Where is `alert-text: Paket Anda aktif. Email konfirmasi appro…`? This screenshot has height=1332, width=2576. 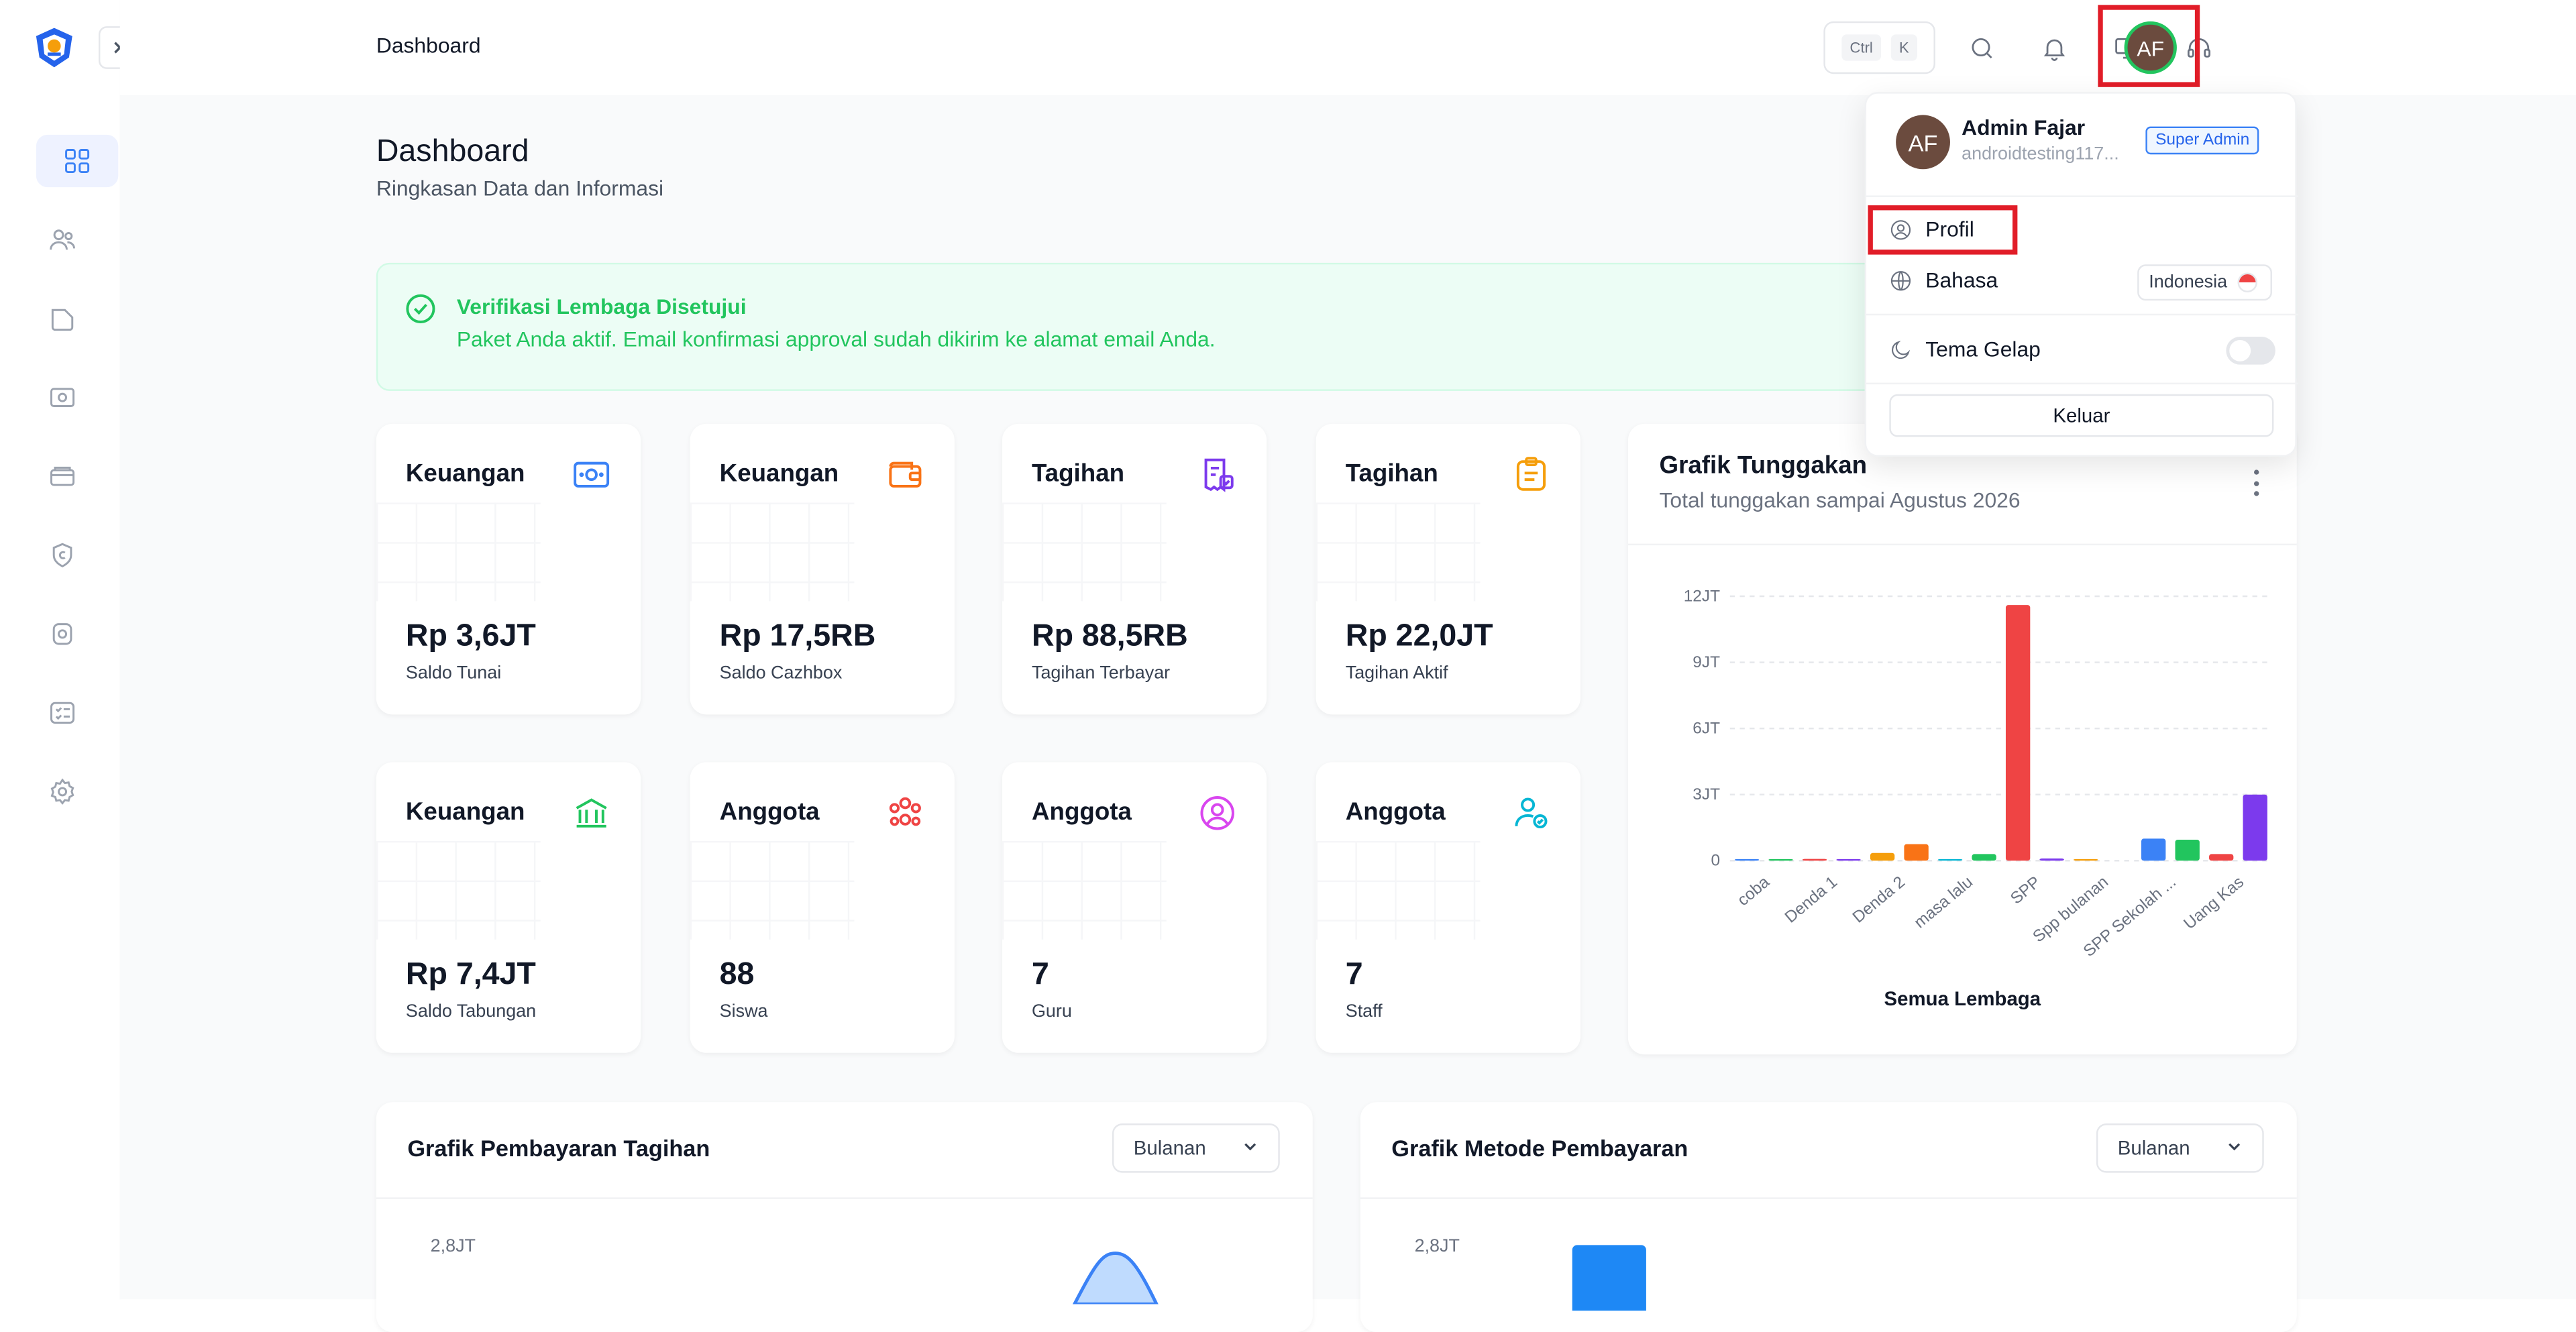 alert-text: Paket Anda aktif. Email konfirmasi appro… is located at coordinates (836, 339).